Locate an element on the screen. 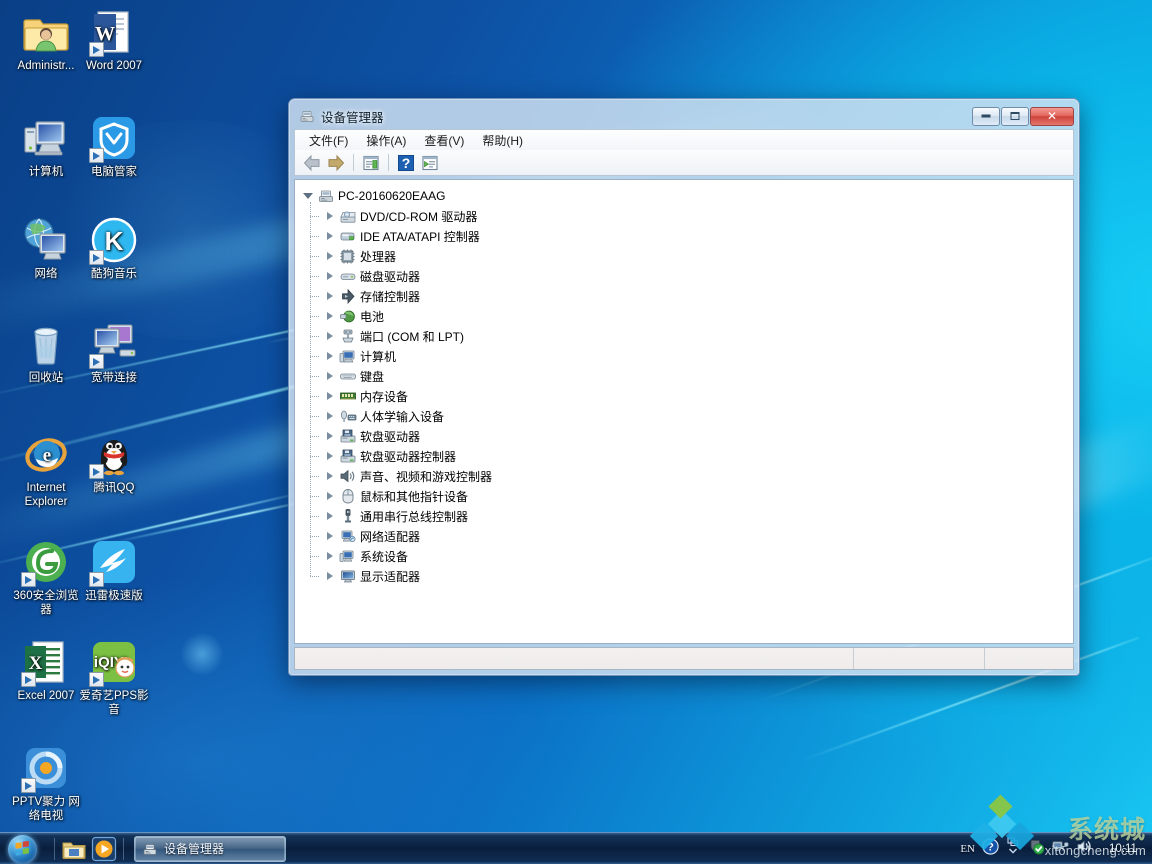 This screenshot has width=1152, height=864. show-hidden-icons-icon is located at coordinates (1013, 848).